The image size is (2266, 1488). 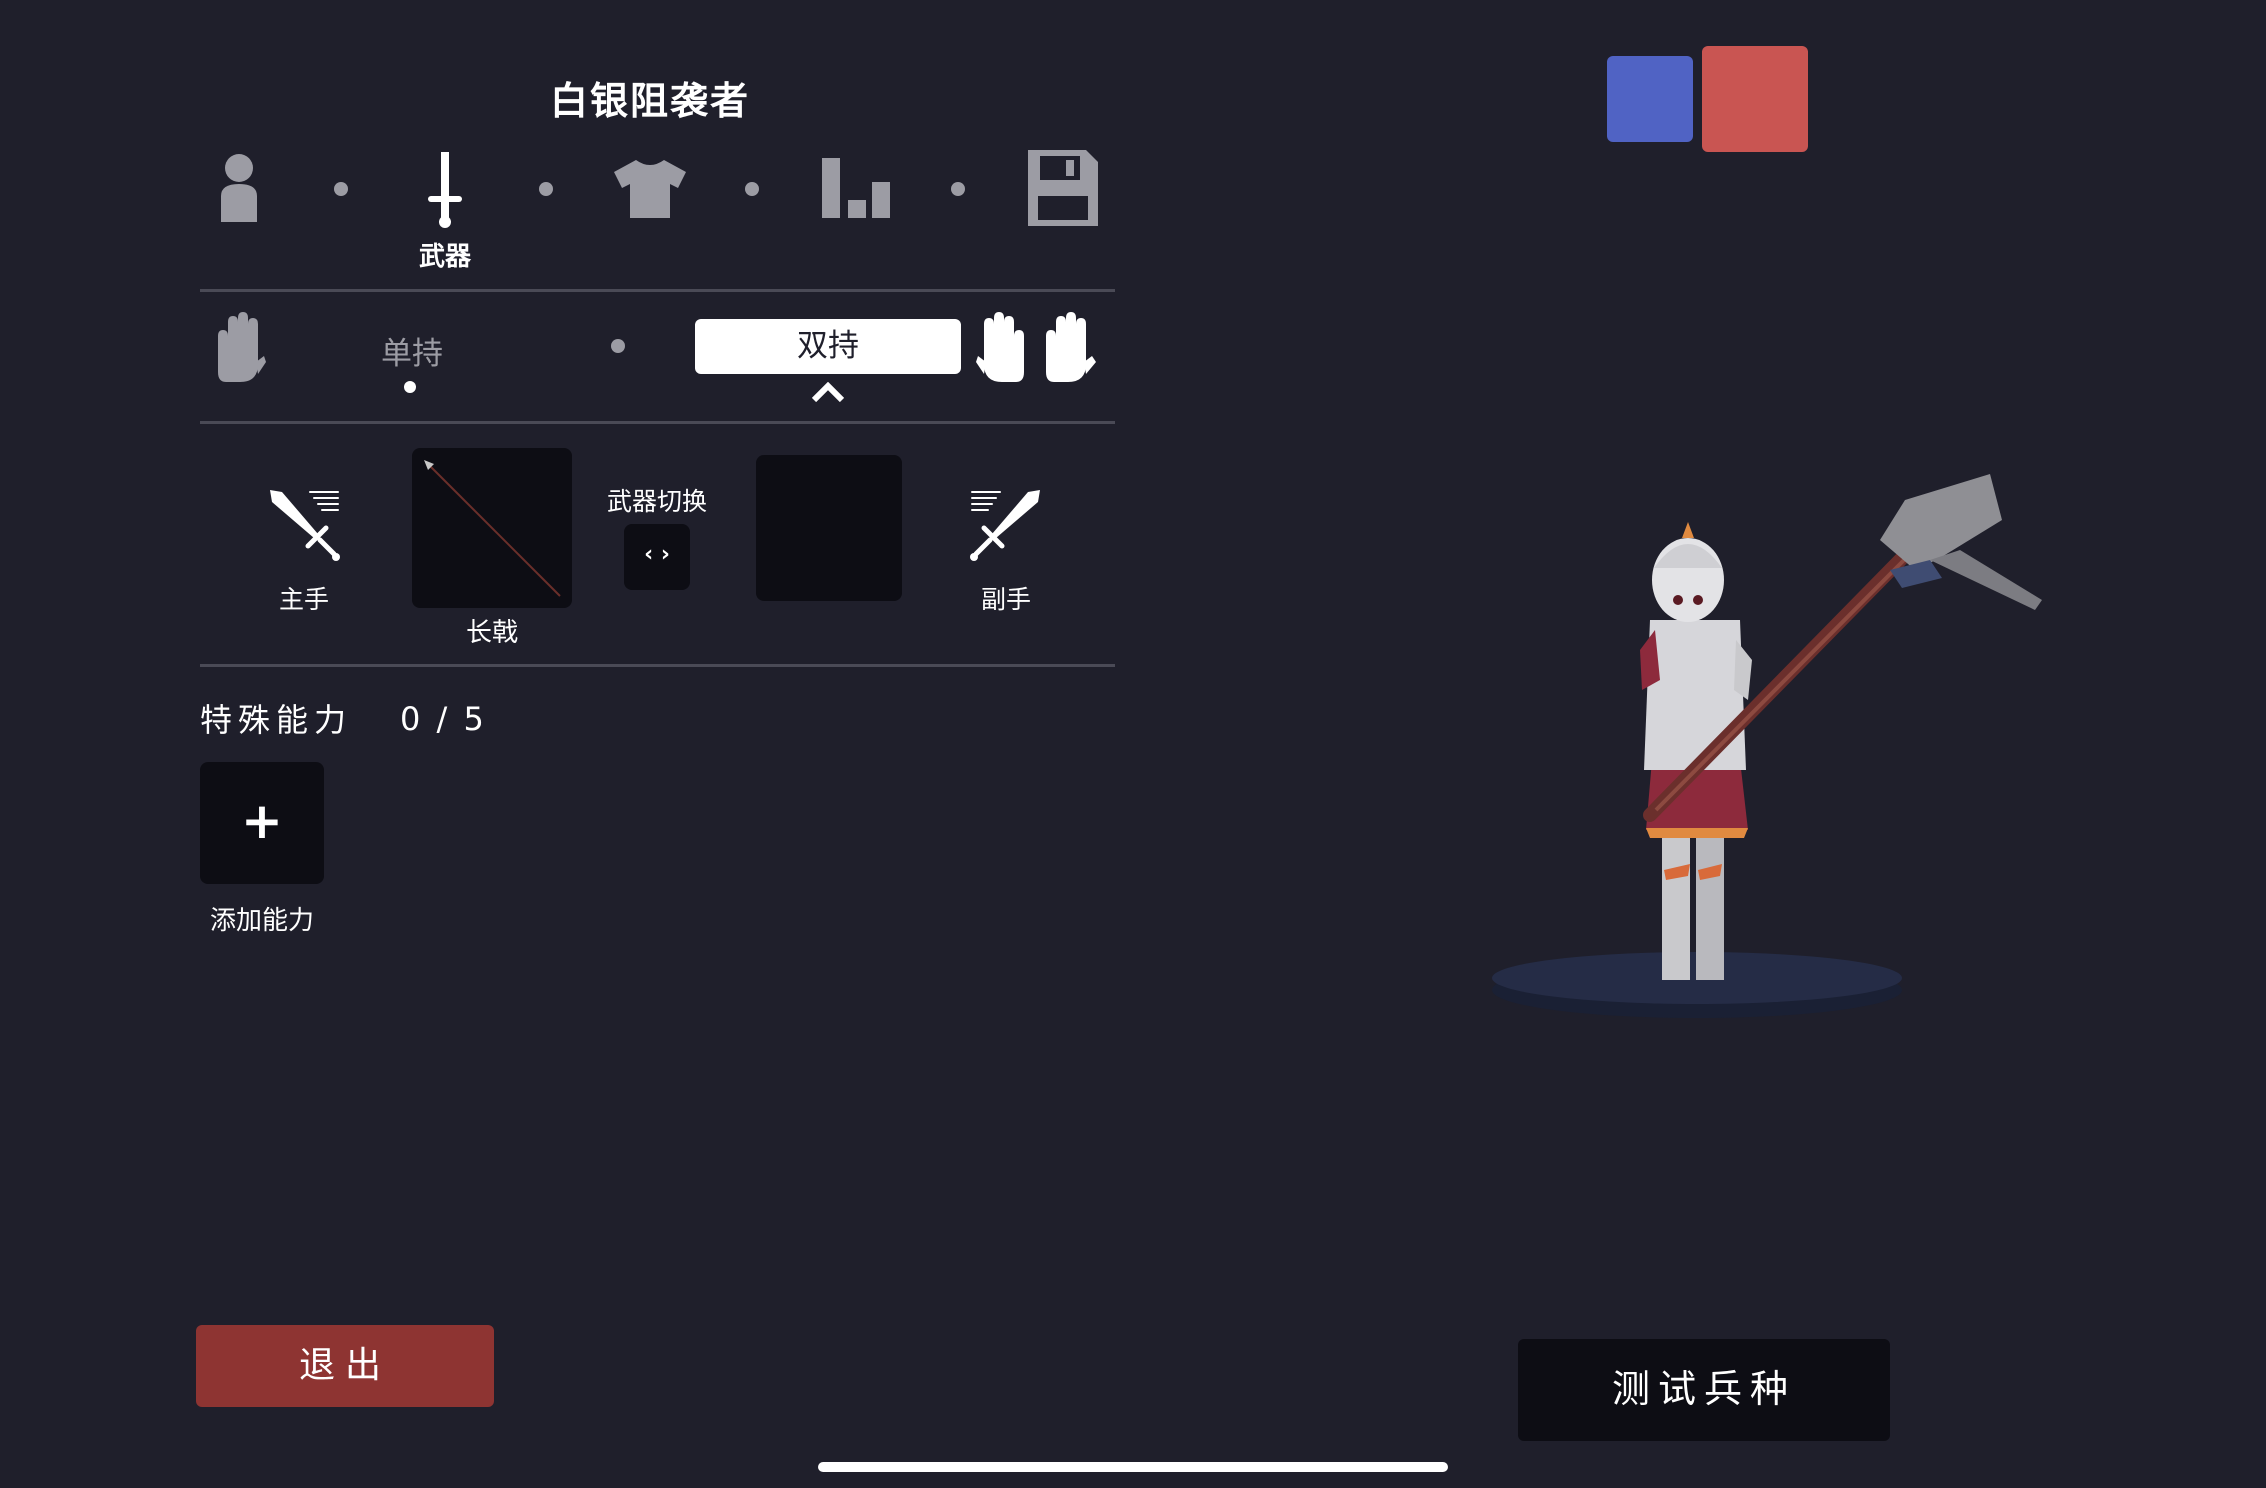 What do you see at coordinates (656, 501) in the screenshot?
I see `weapon-switch-label: 武器切换` at bounding box center [656, 501].